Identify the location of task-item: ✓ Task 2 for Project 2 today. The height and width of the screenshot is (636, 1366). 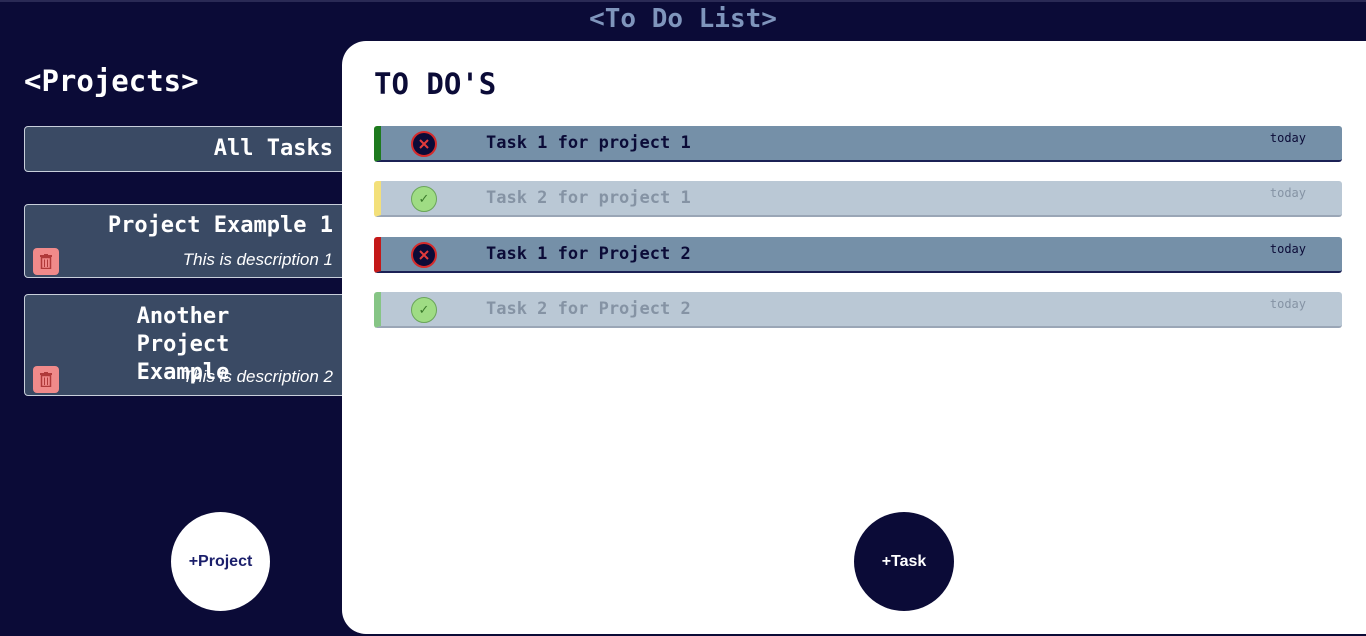
(858, 310).